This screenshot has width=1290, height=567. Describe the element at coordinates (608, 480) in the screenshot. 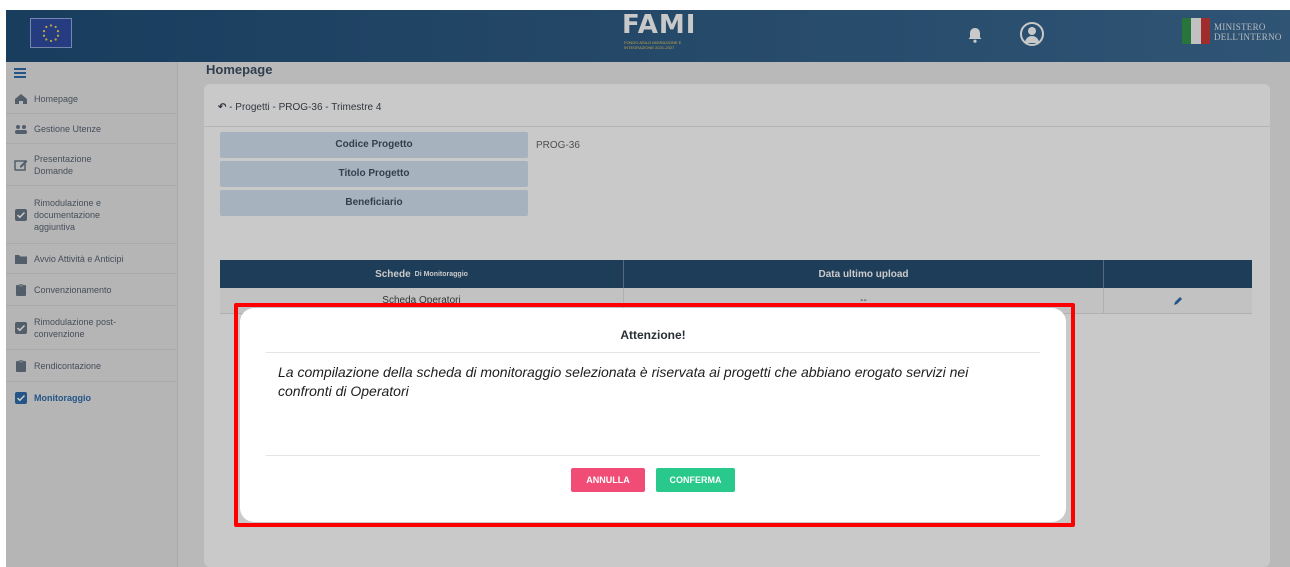

I see `annulla-button: ANNULLA` at that location.